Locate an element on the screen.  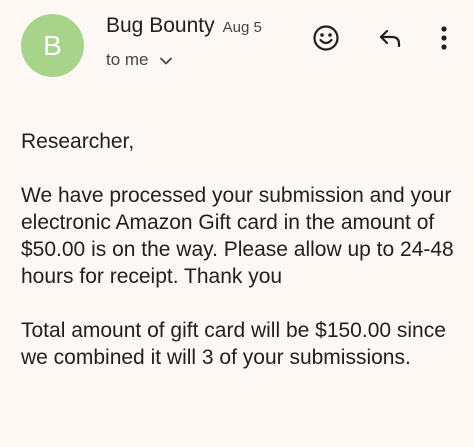
sender-avatar: B is located at coordinates (52, 45).